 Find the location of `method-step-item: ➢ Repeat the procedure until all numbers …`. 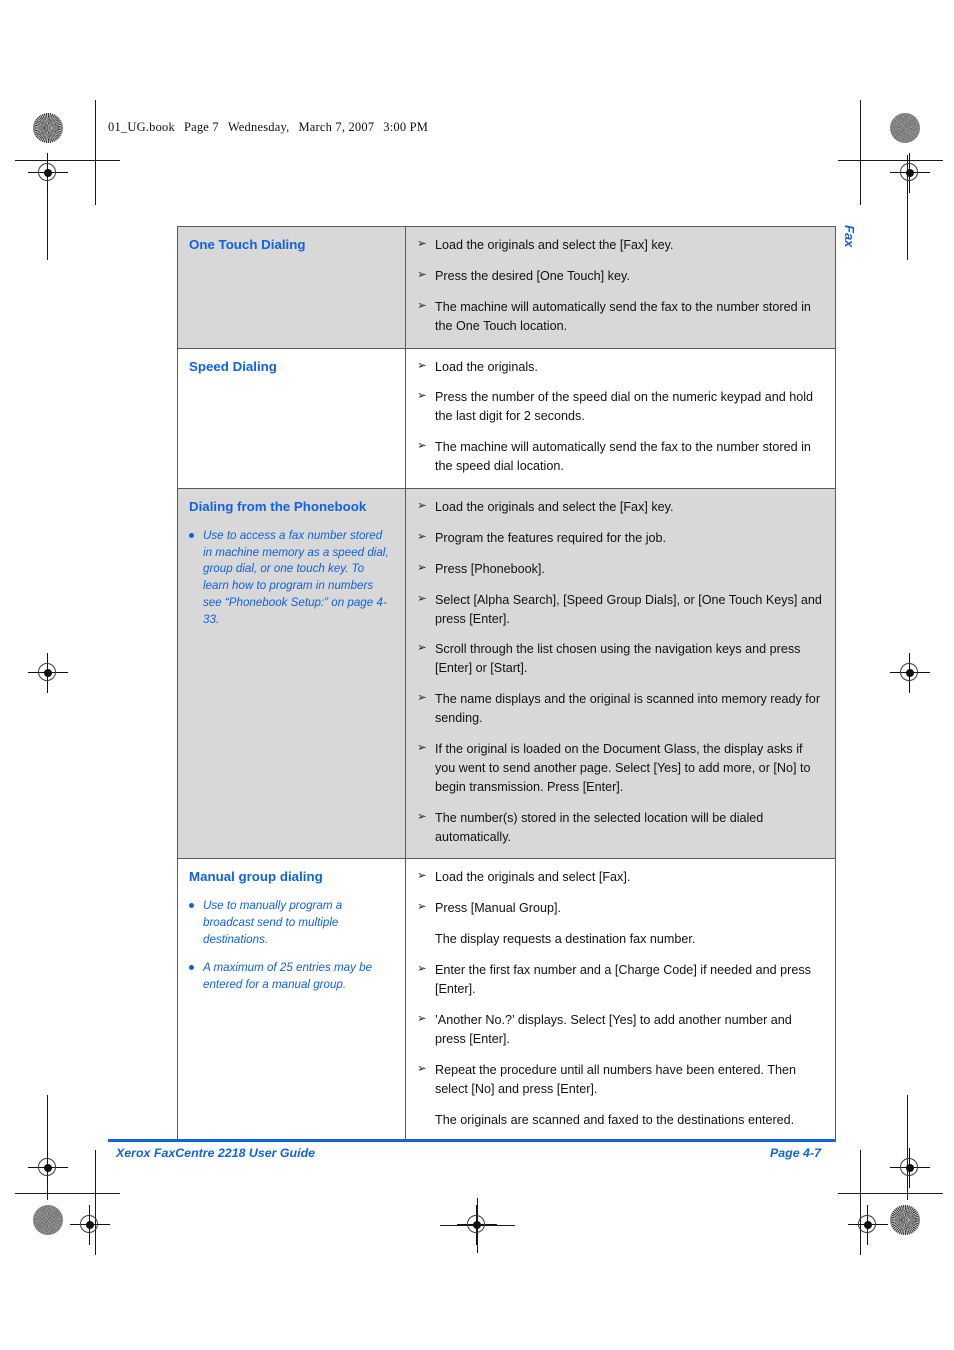

method-step-item: ➢ Repeat the procedure until all numbers … is located at coordinates (617, 1080).